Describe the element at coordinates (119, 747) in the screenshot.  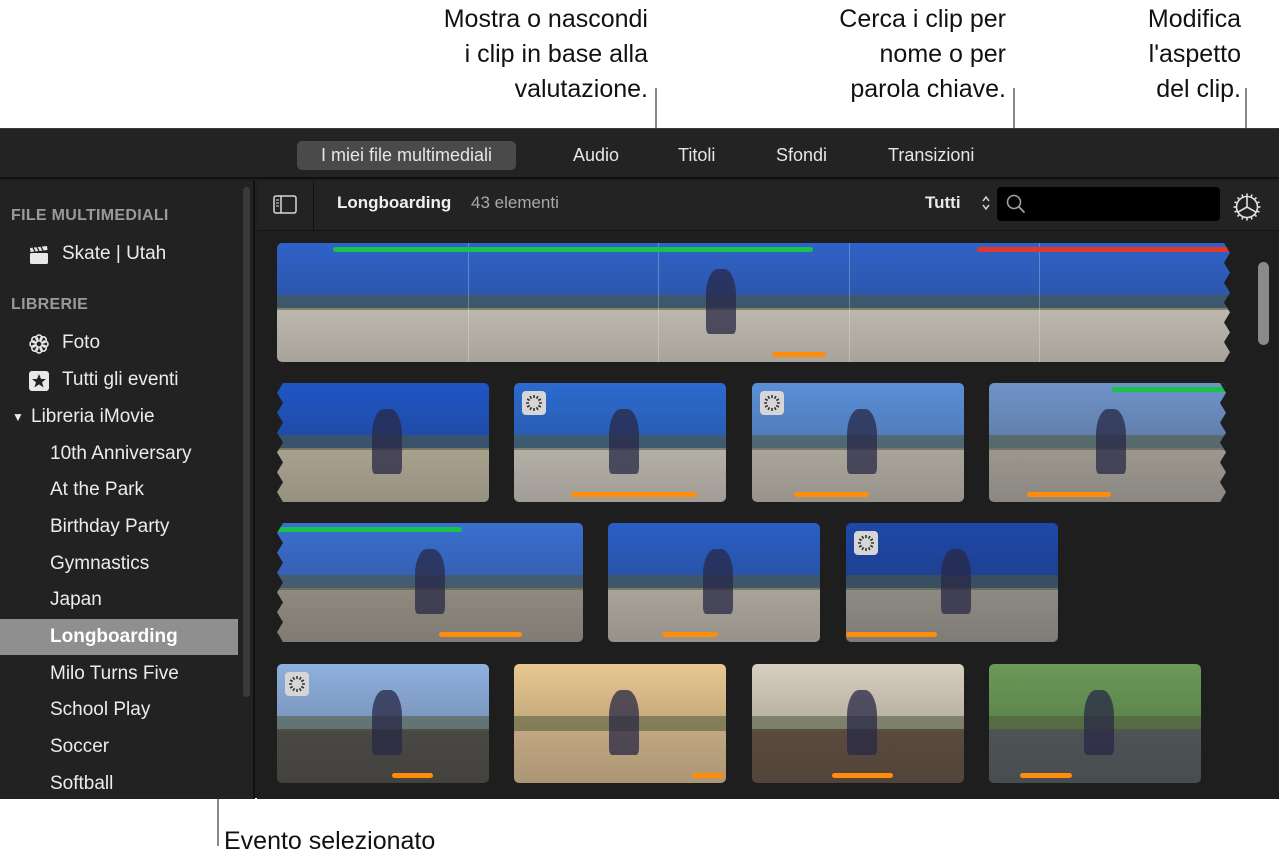
I see `sidebar-event-soccer: Soccer` at that location.